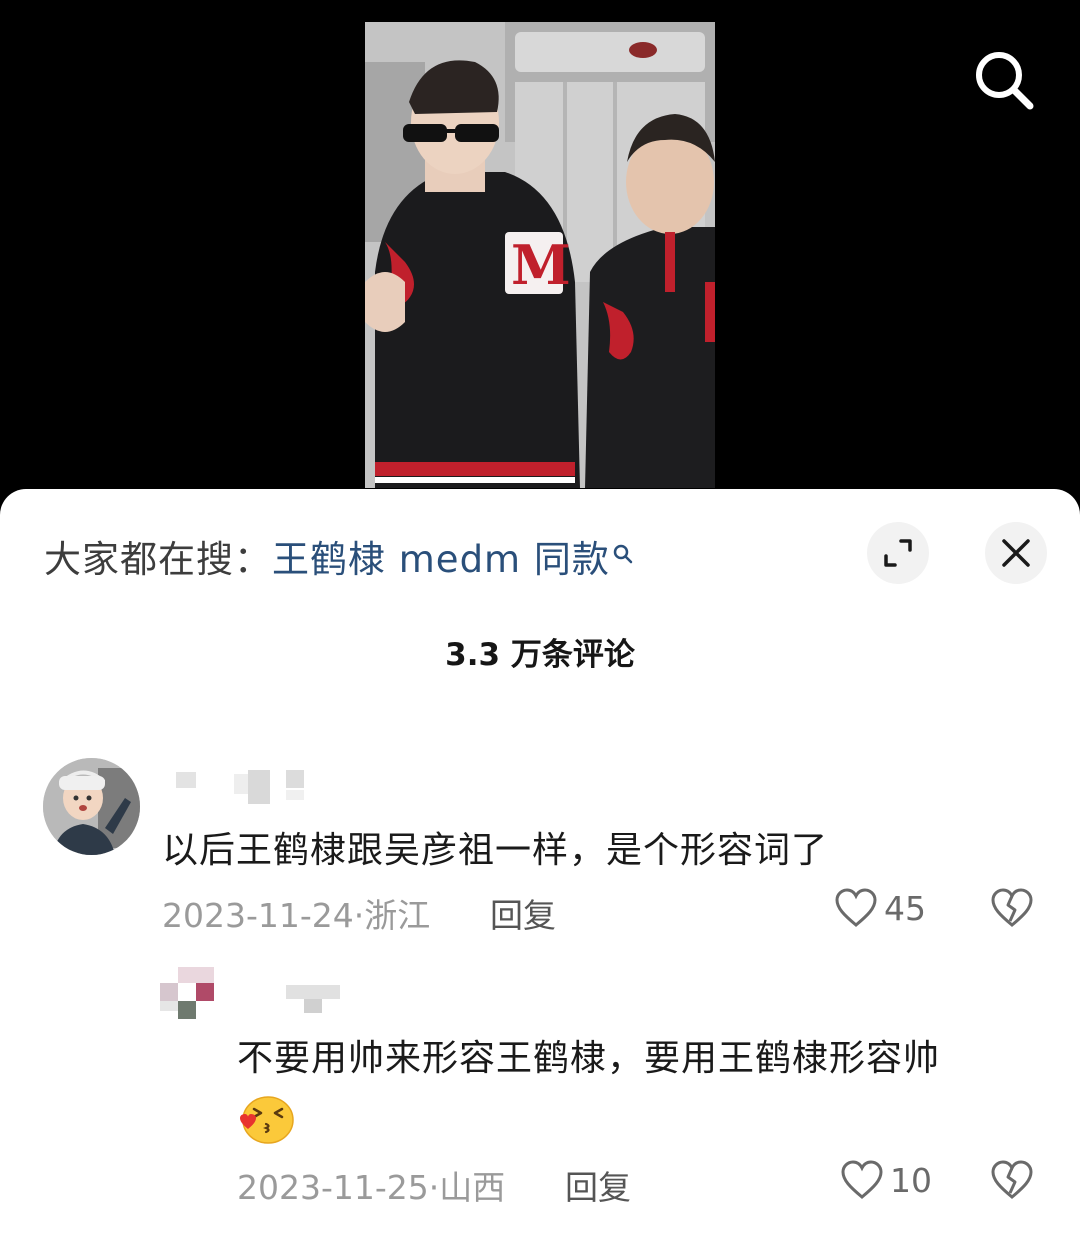 The image size is (1080, 1233). Describe the element at coordinates (266, 1119) in the screenshot. I see `blowing-kiss-emoji` at that location.